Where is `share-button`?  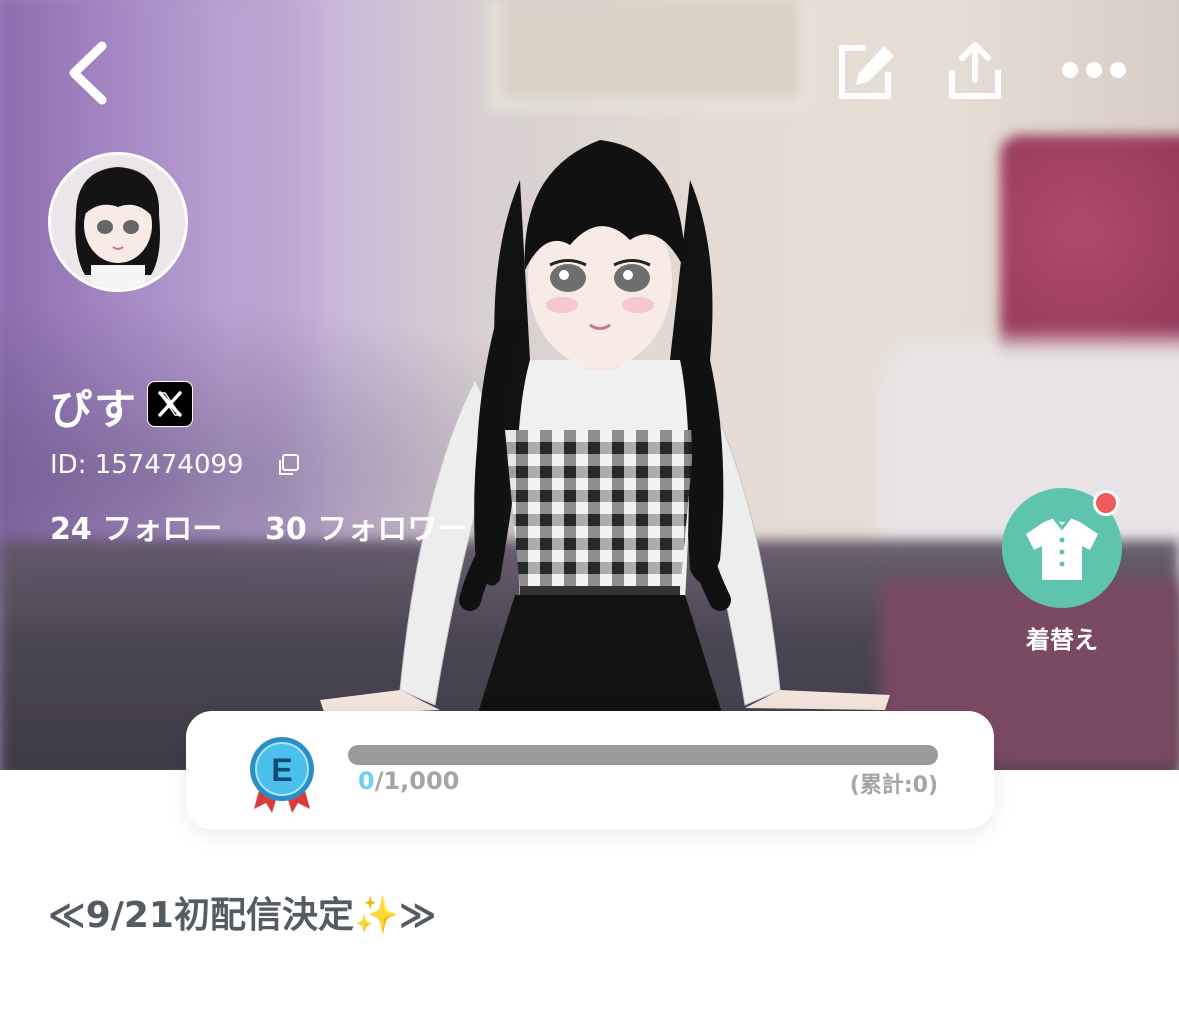
share-button is located at coordinates (975, 71).